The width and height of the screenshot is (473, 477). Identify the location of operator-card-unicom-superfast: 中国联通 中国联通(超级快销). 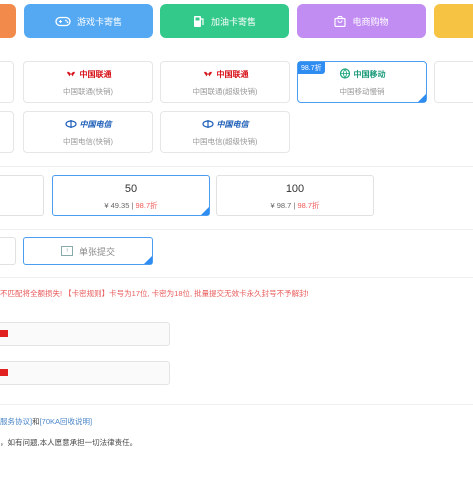
(225, 82).